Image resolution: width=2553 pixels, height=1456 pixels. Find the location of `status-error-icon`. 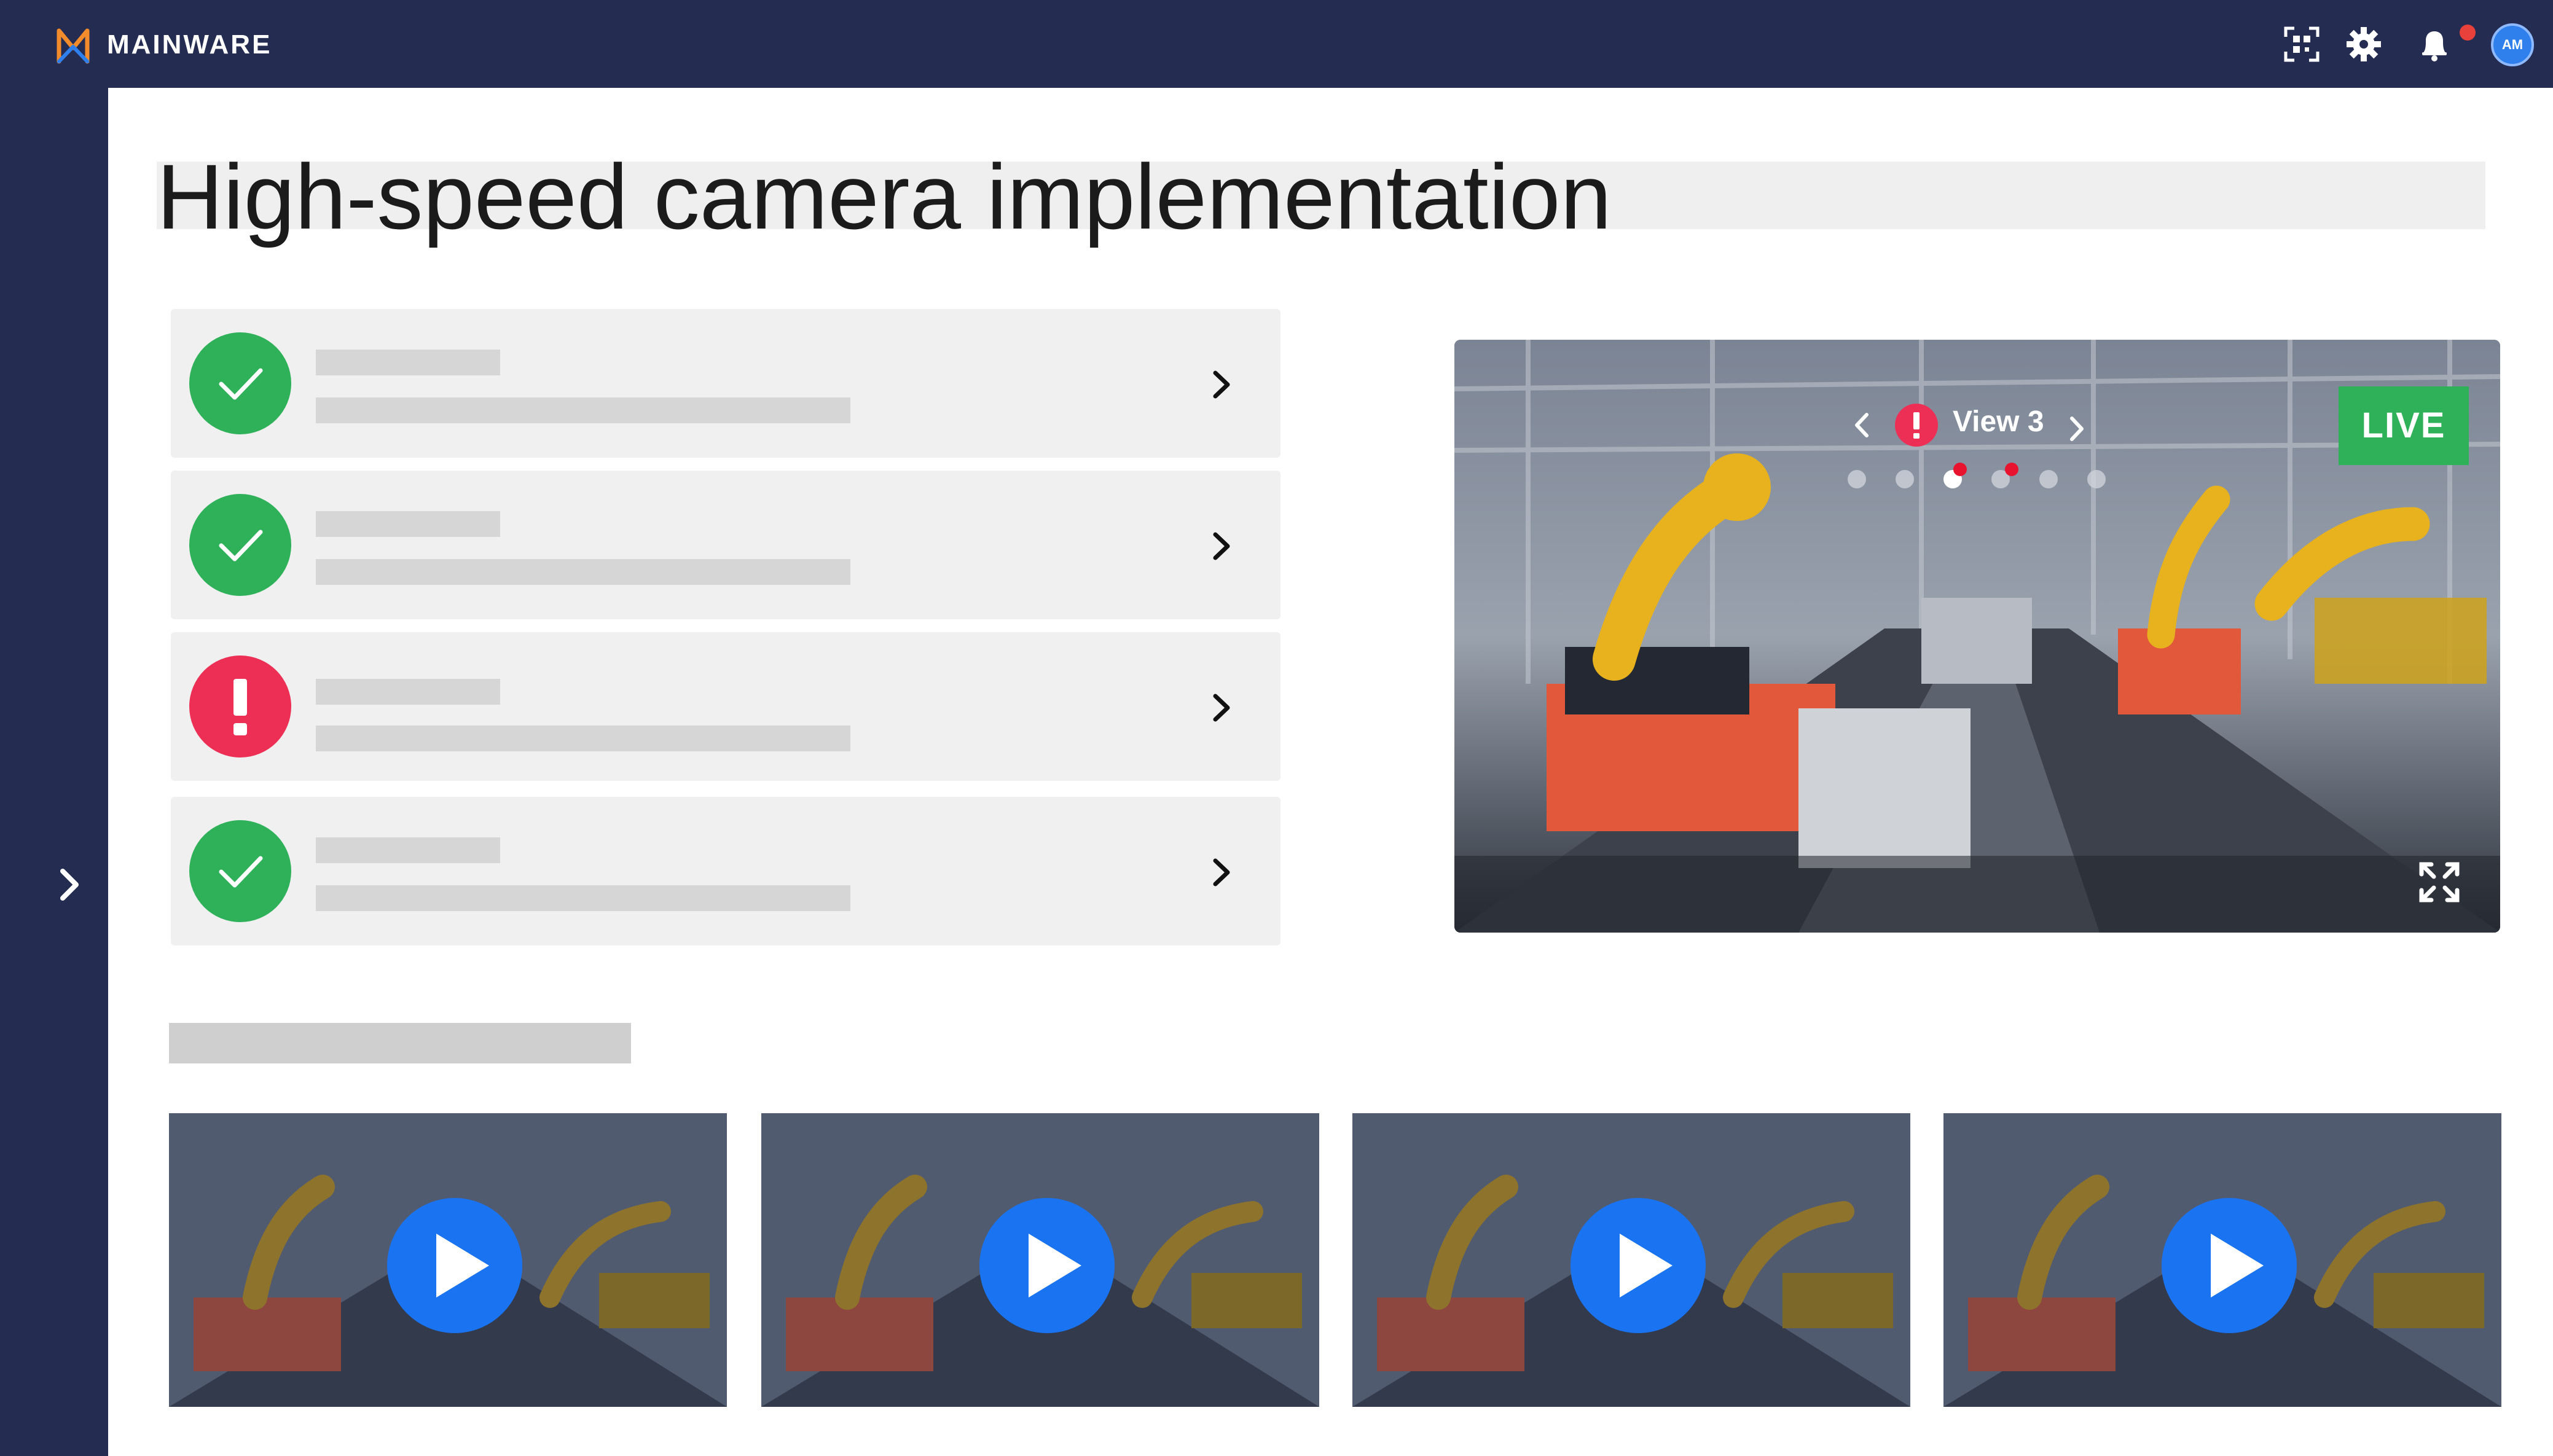

status-error-icon is located at coordinates (240, 706).